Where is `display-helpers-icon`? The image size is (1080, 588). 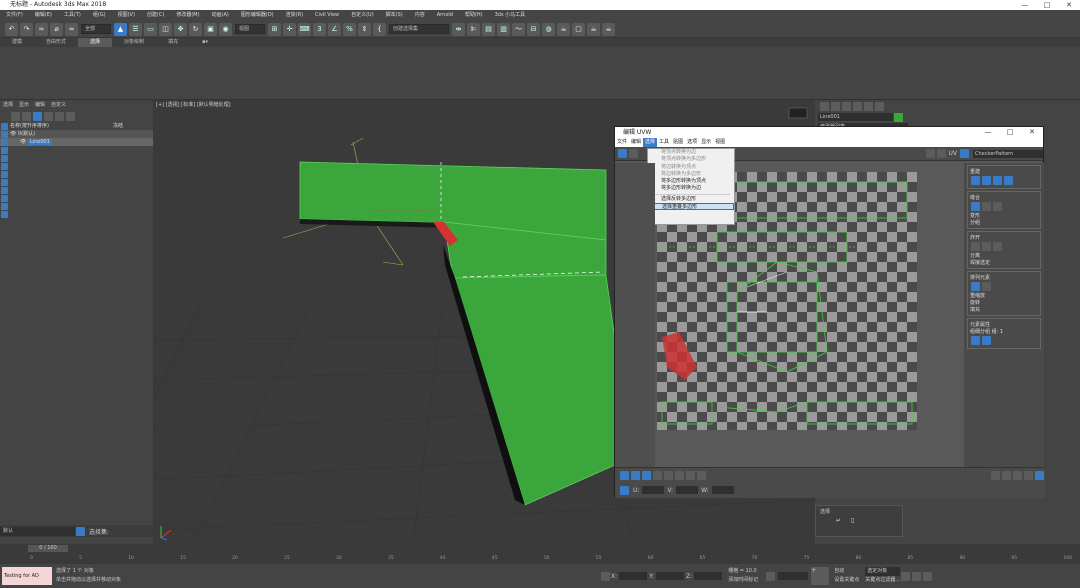
display-helpers-icon is located at coordinates (4, 158).